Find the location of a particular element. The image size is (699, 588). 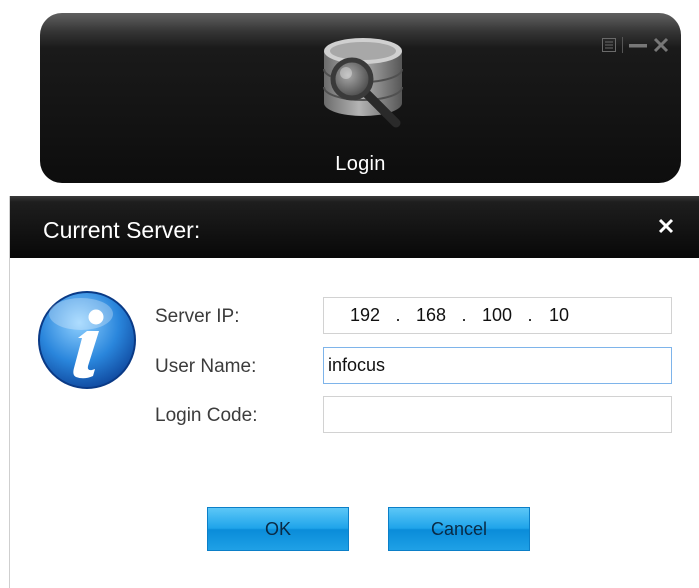

menu-list-icon is located at coordinates (609, 45).